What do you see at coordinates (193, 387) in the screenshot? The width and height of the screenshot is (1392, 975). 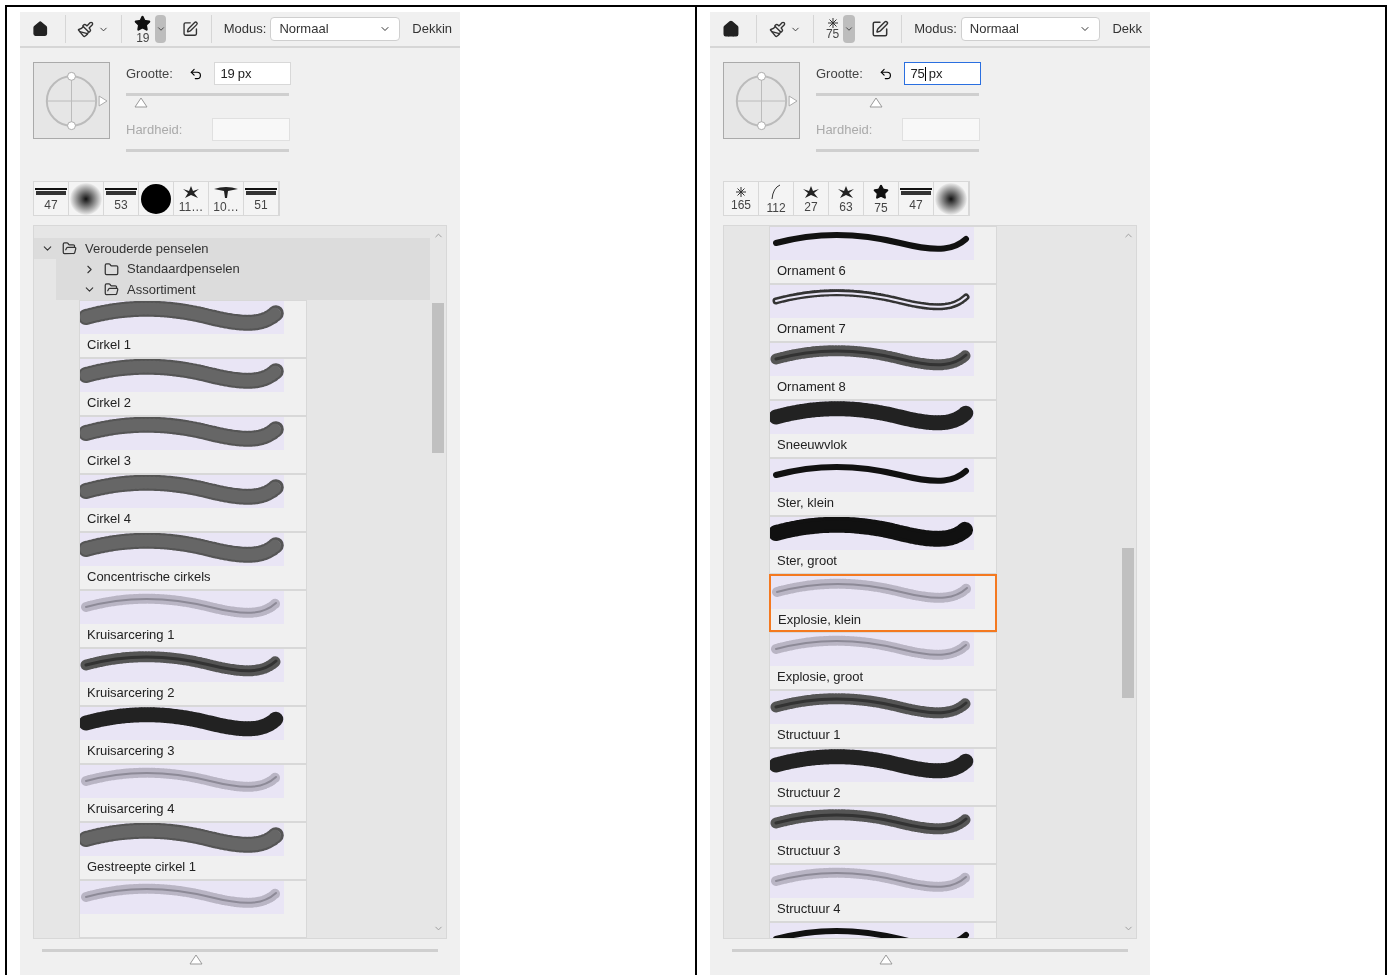 I see `brush-item: Cirkel 2` at bounding box center [193, 387].